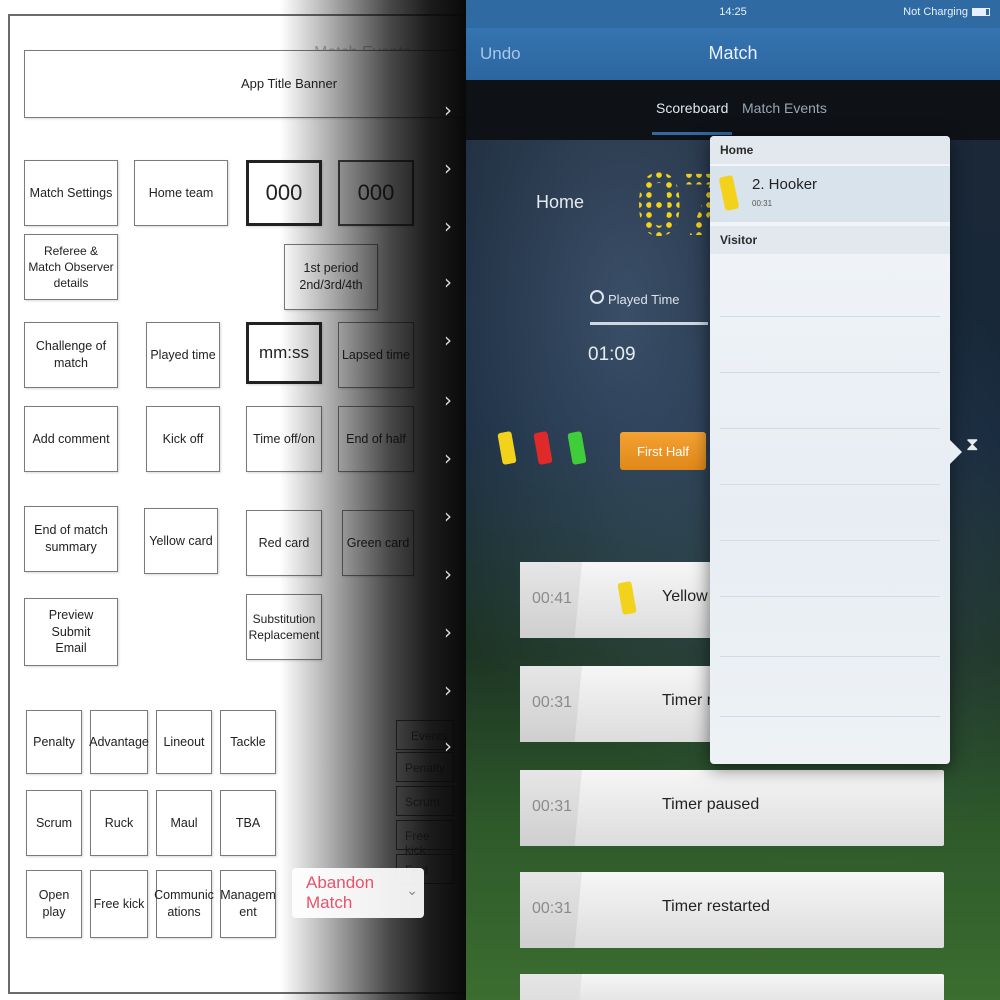 The width and height of the screenshot is (1000, 1000). I want to click on stopwatch-icon, so click(597, 297).